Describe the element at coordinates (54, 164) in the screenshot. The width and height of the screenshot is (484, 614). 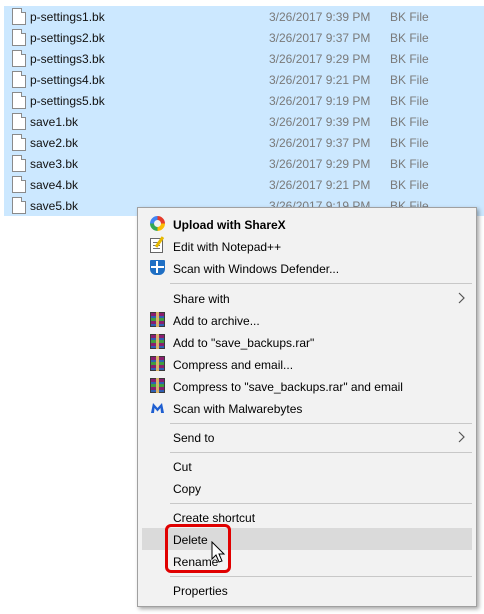
I see `file-name: save3.bk` at that location.